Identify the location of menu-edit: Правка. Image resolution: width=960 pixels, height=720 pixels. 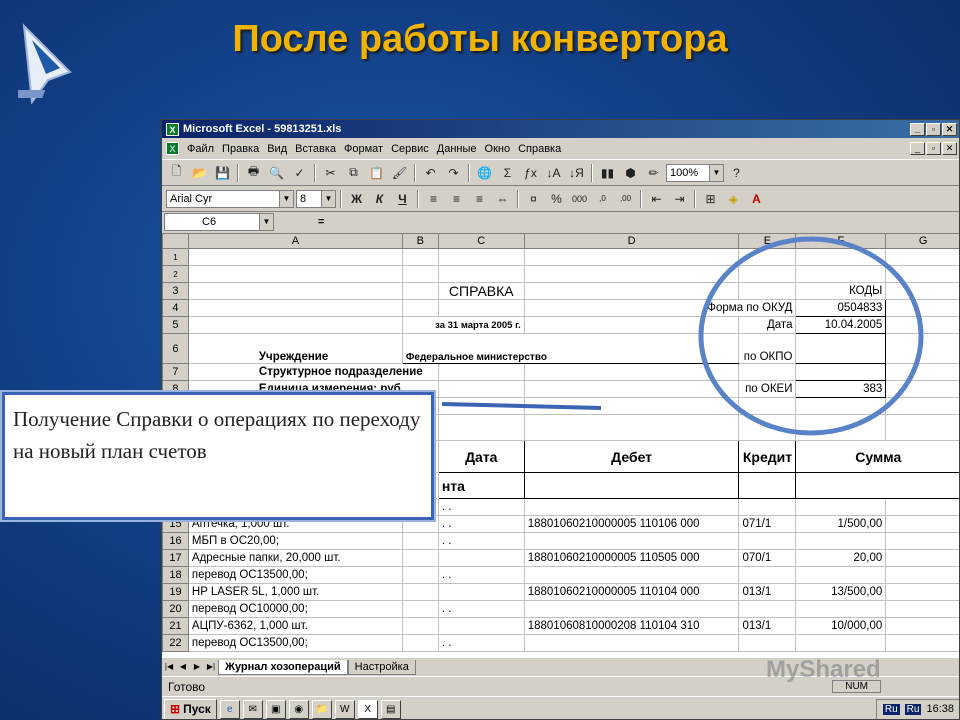
(240, 149).